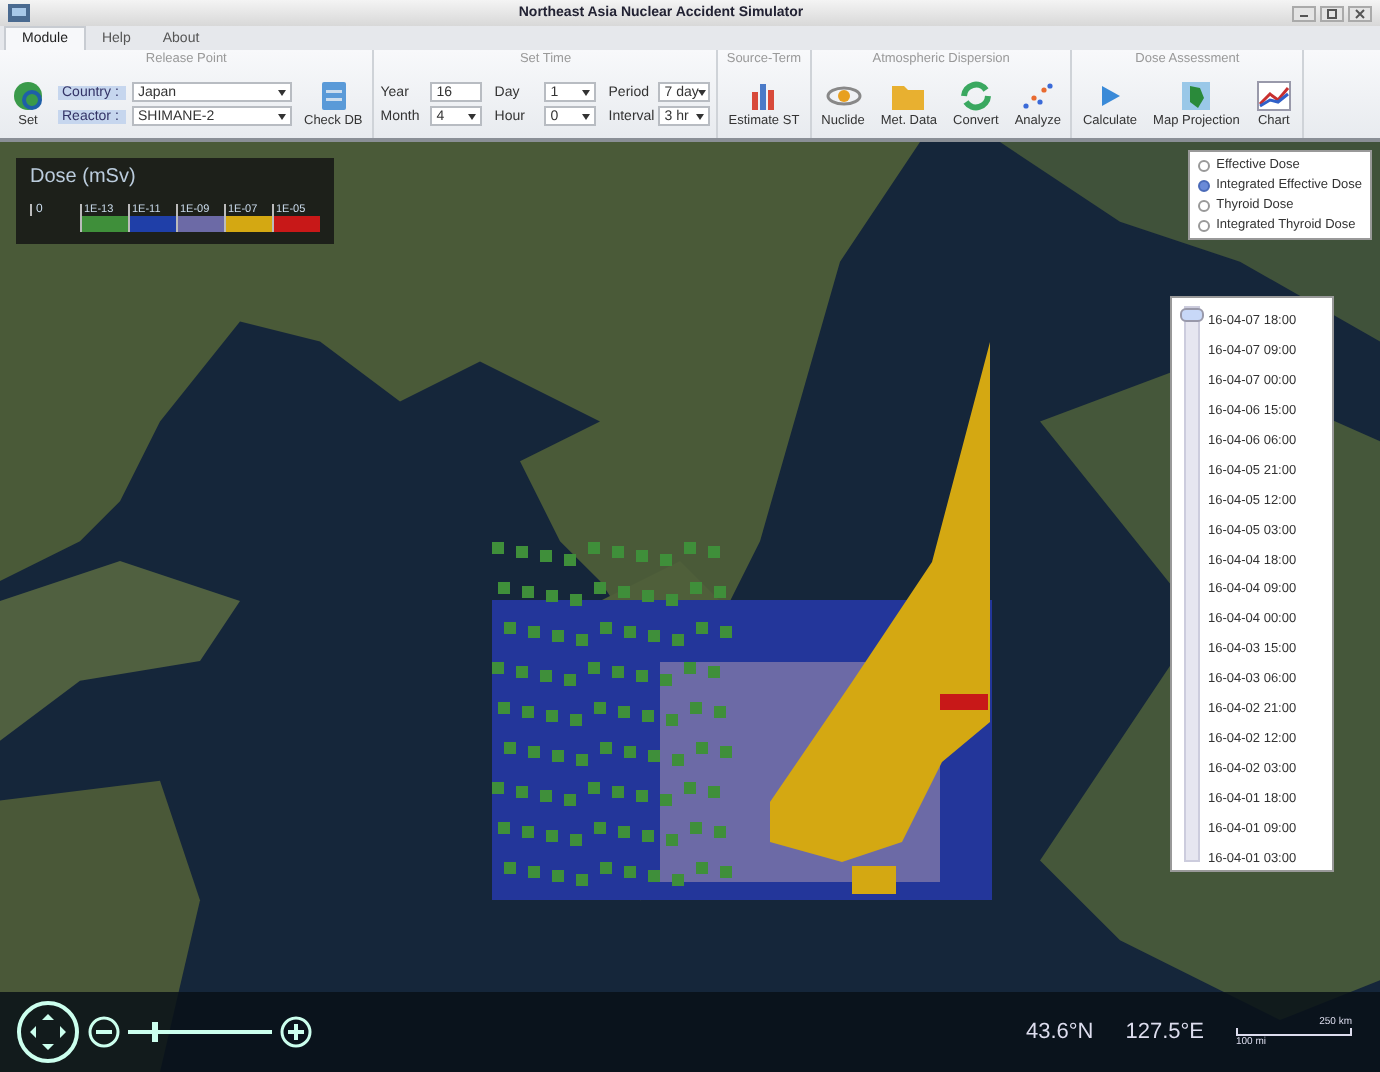  I want to click on minimize-icon, so click(1304, 13).